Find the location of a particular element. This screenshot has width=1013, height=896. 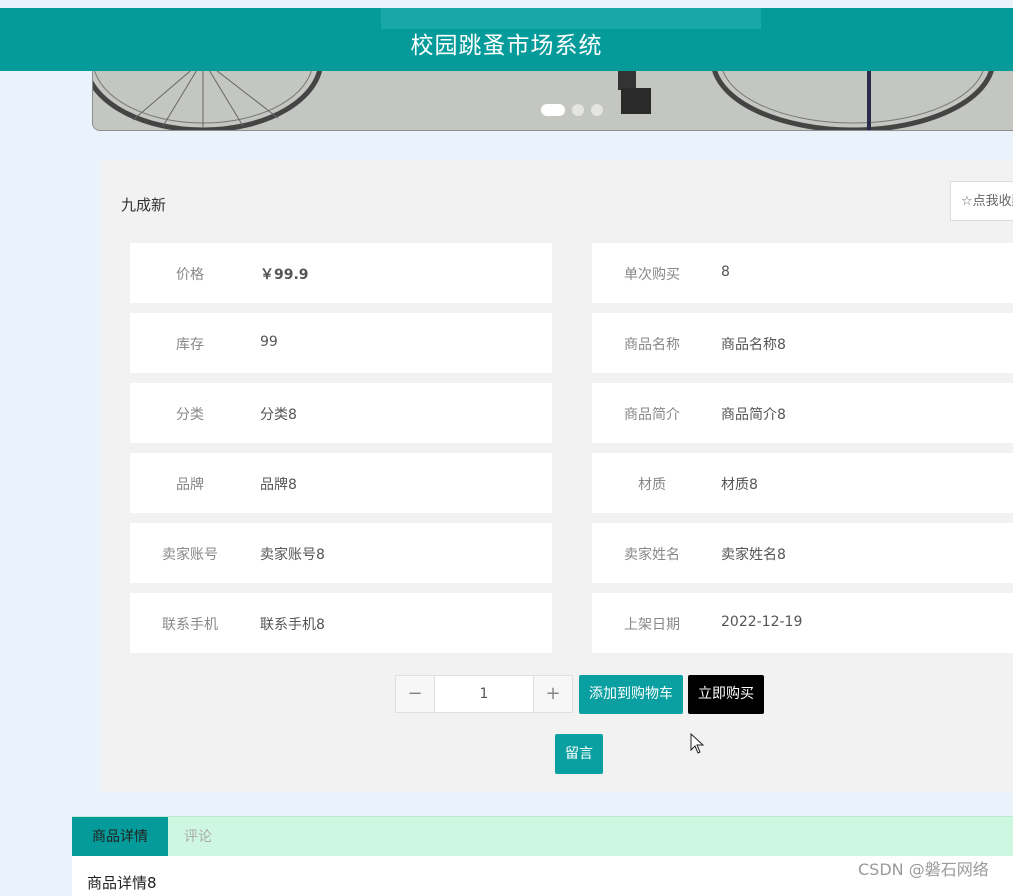

site-title: 校园跳蚤市场系统 is located at coordinates (506, 46).